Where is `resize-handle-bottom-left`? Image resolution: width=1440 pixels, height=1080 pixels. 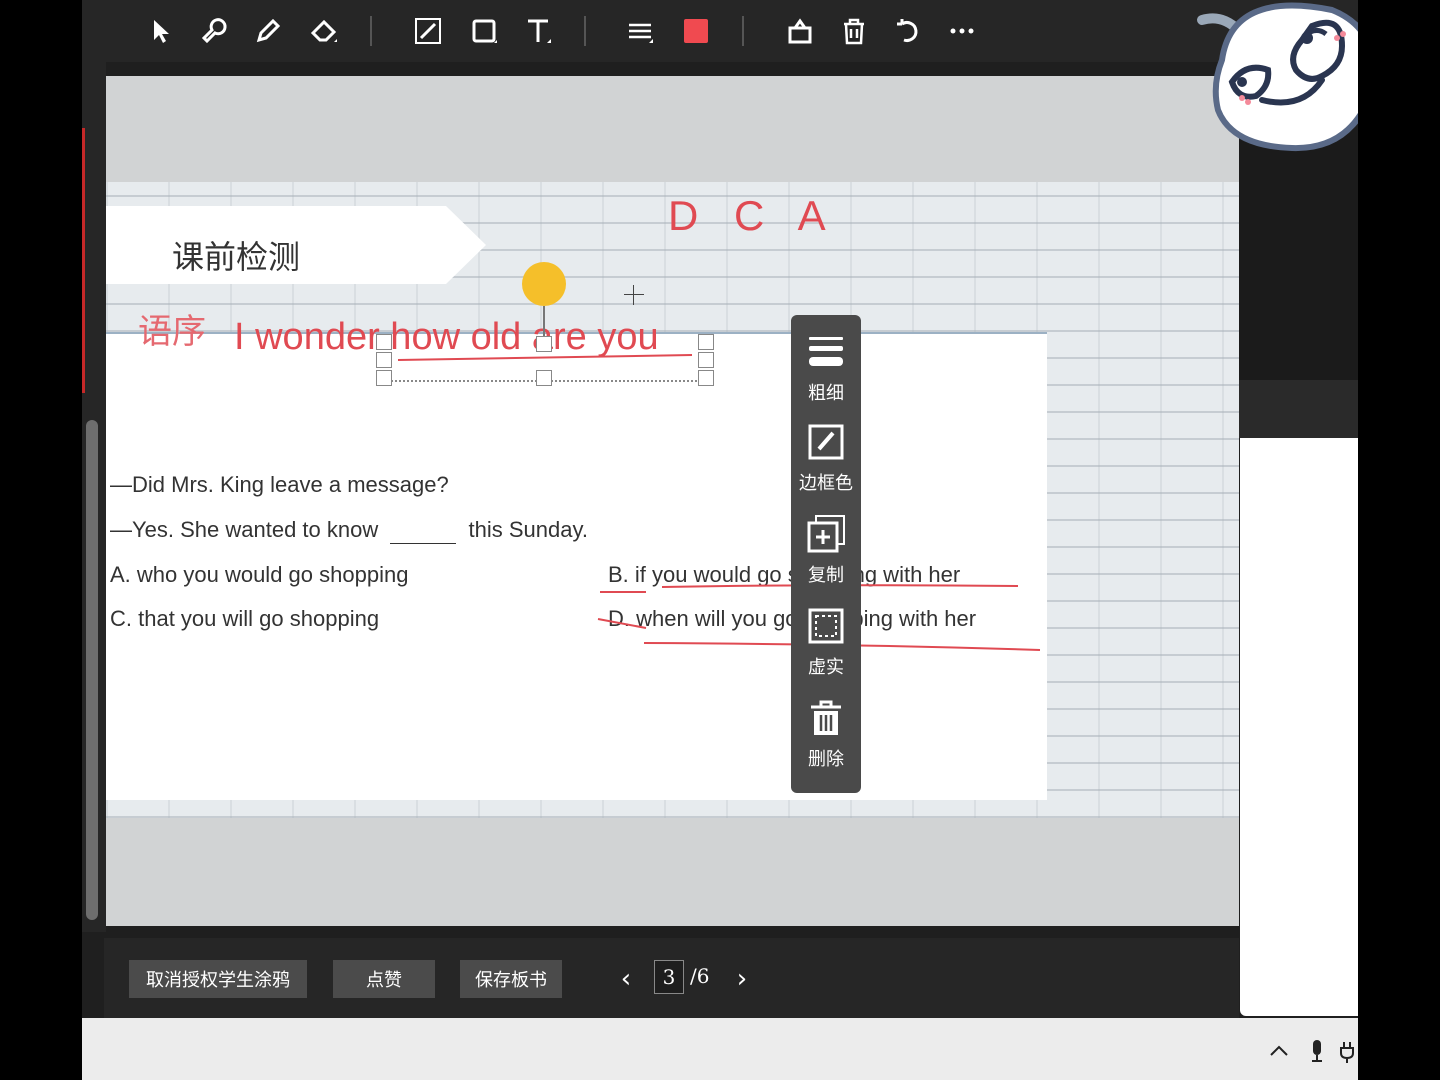
resize-handle-bottom-left is located at coordinates (384, 378).